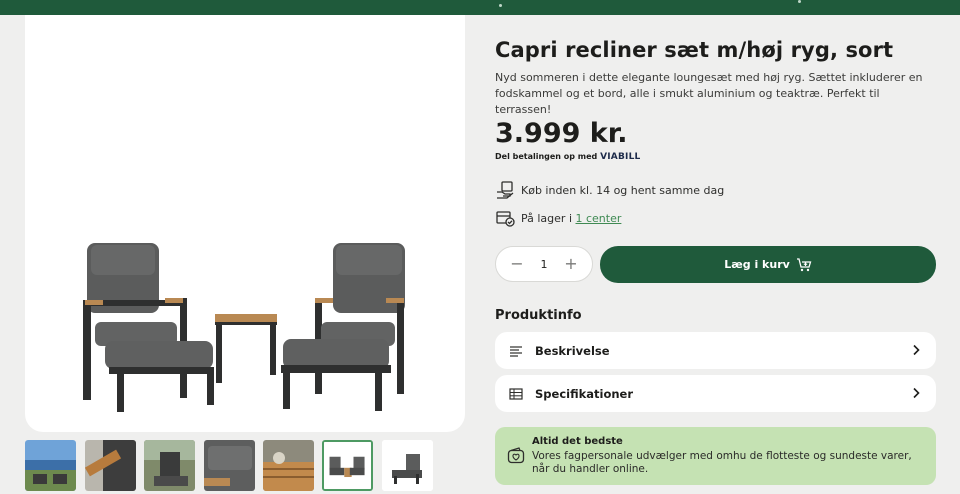  I want to click on promo-title: Altid det bedste, so click(577, 441).